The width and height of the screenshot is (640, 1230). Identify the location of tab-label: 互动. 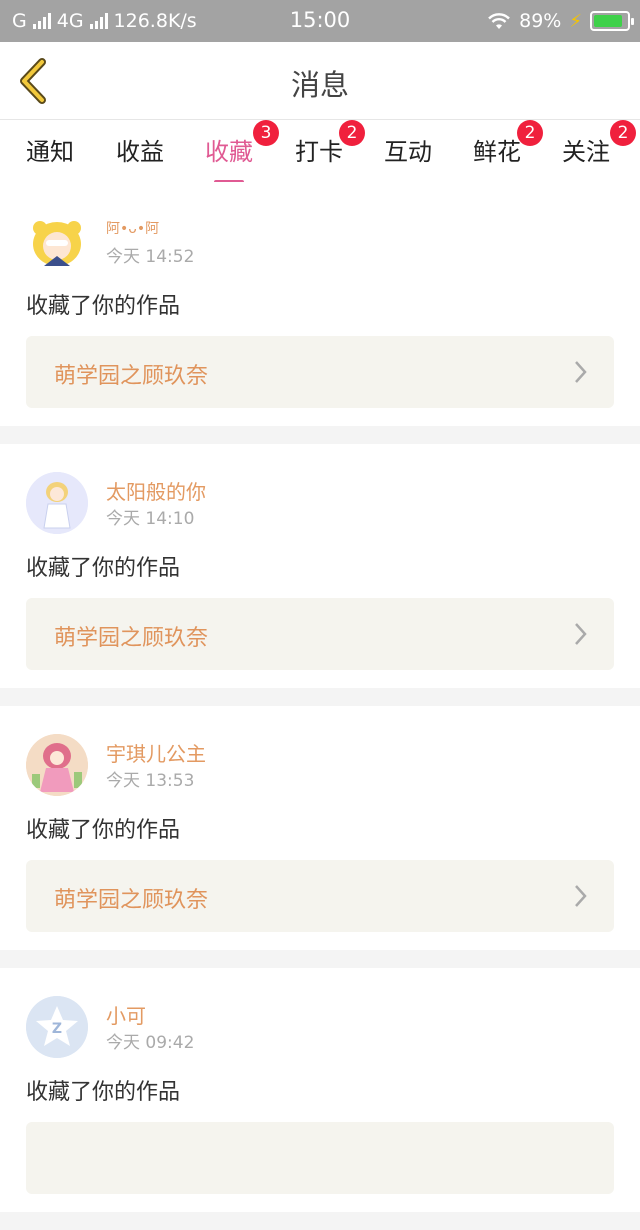
(408, 152).